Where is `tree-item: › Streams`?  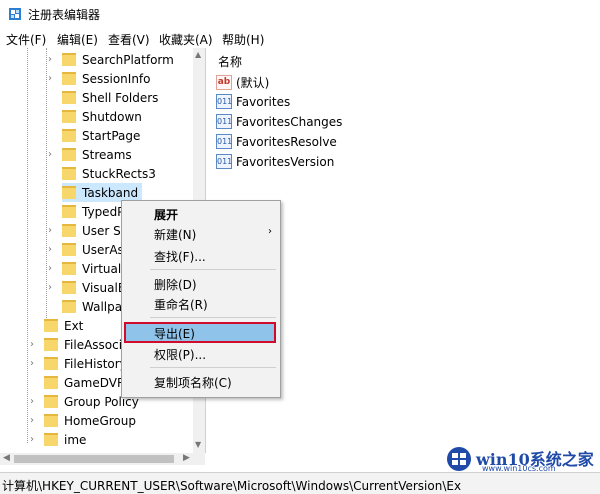 tree-item: › Streams is located at coordinates (90, 154).